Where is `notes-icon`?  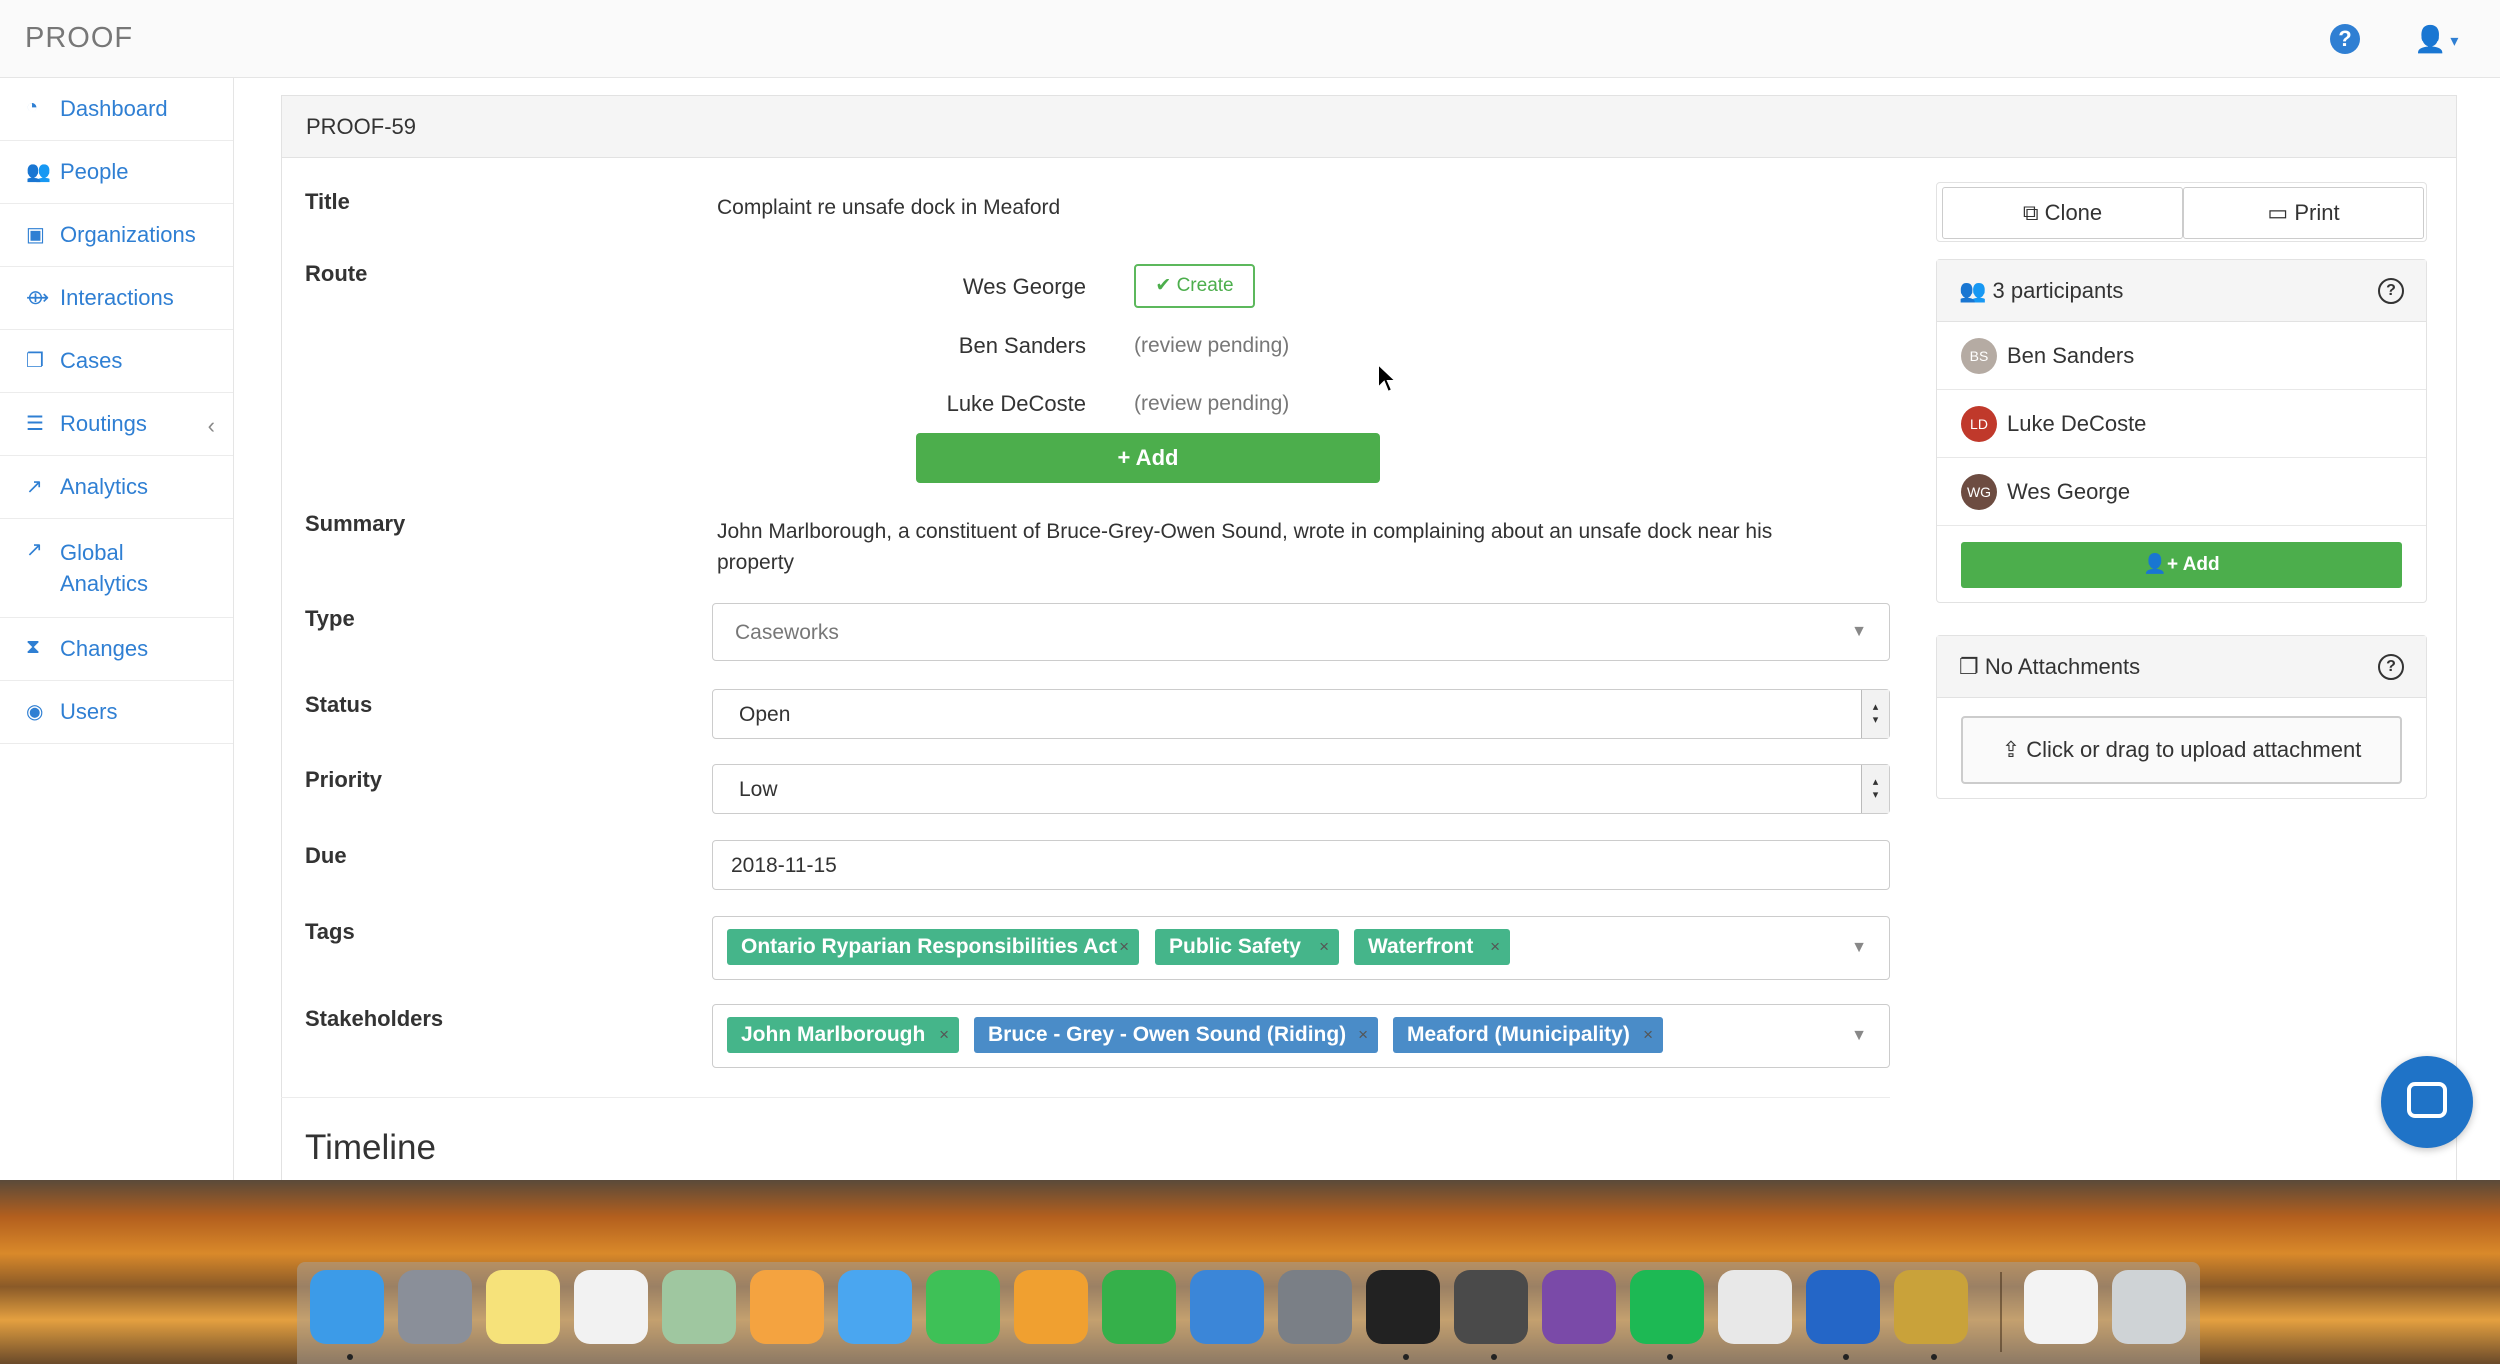
notes-icon is located at coordinates (523, 1307).